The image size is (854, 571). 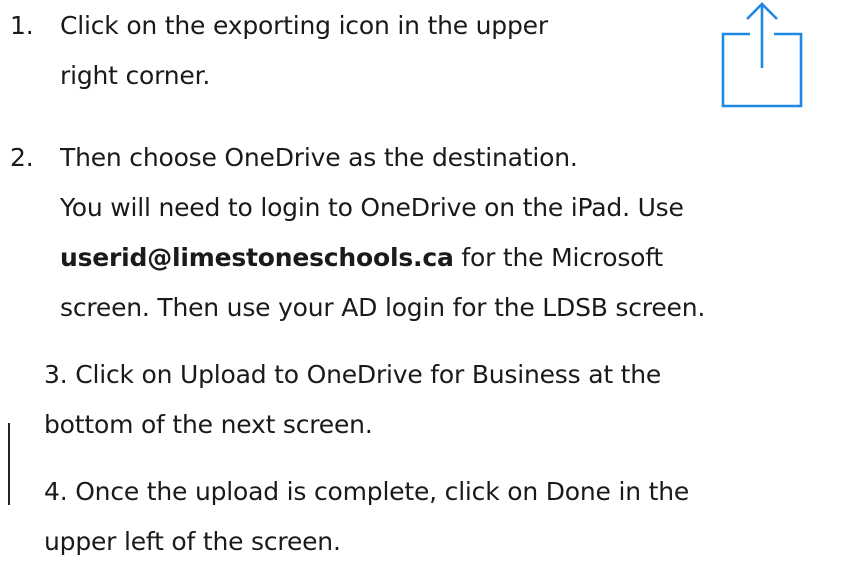 What do you see at coordinates (9, 464) in the screenshot?
I see `left-border-line` at bounding box center [9, 464].